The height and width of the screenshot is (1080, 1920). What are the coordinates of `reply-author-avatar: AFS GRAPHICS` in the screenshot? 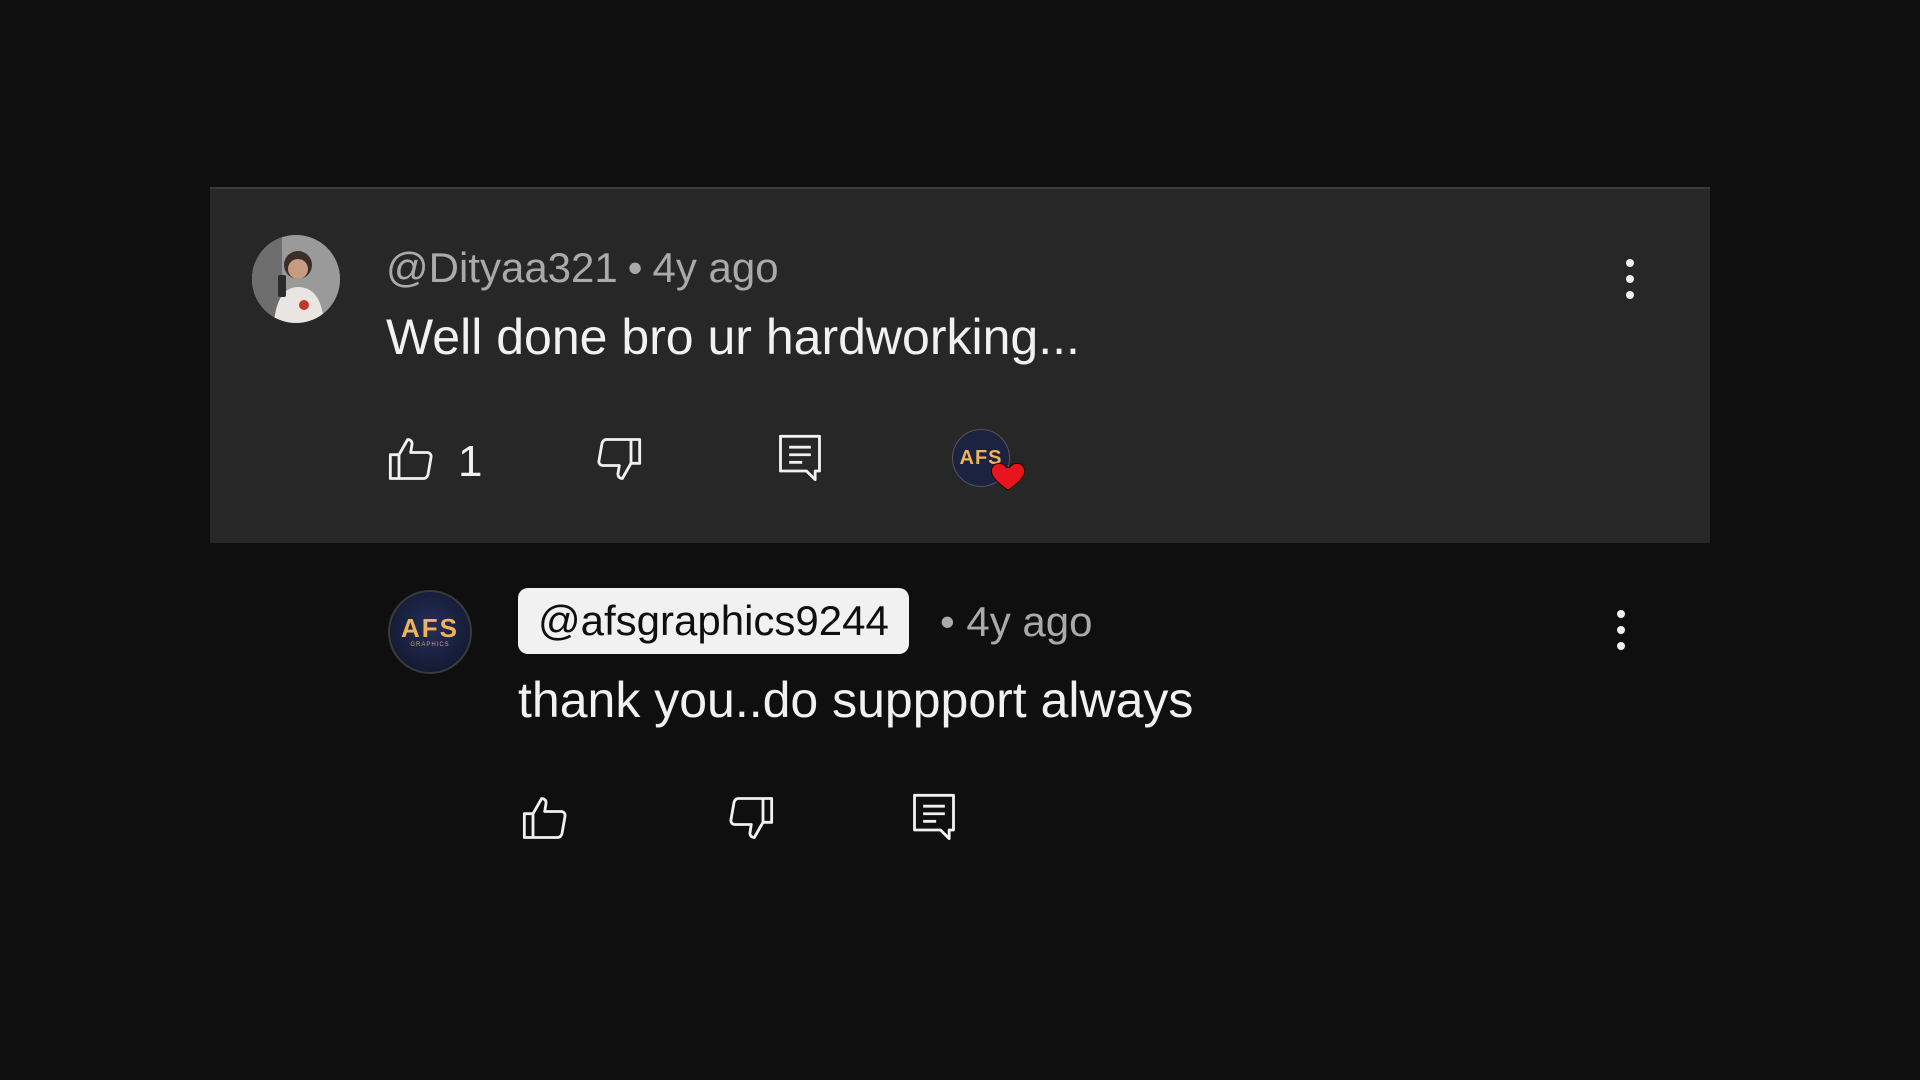 It's located at (430, 632).